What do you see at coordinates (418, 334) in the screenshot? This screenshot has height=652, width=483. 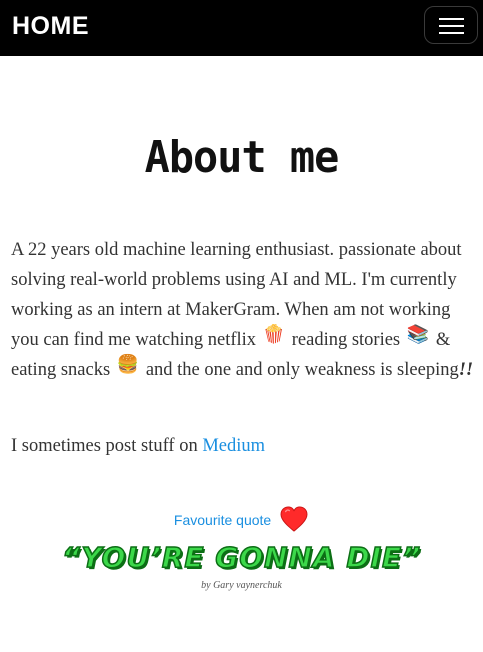 I see `books-icon: 📚` at bounding box center [418, 334].